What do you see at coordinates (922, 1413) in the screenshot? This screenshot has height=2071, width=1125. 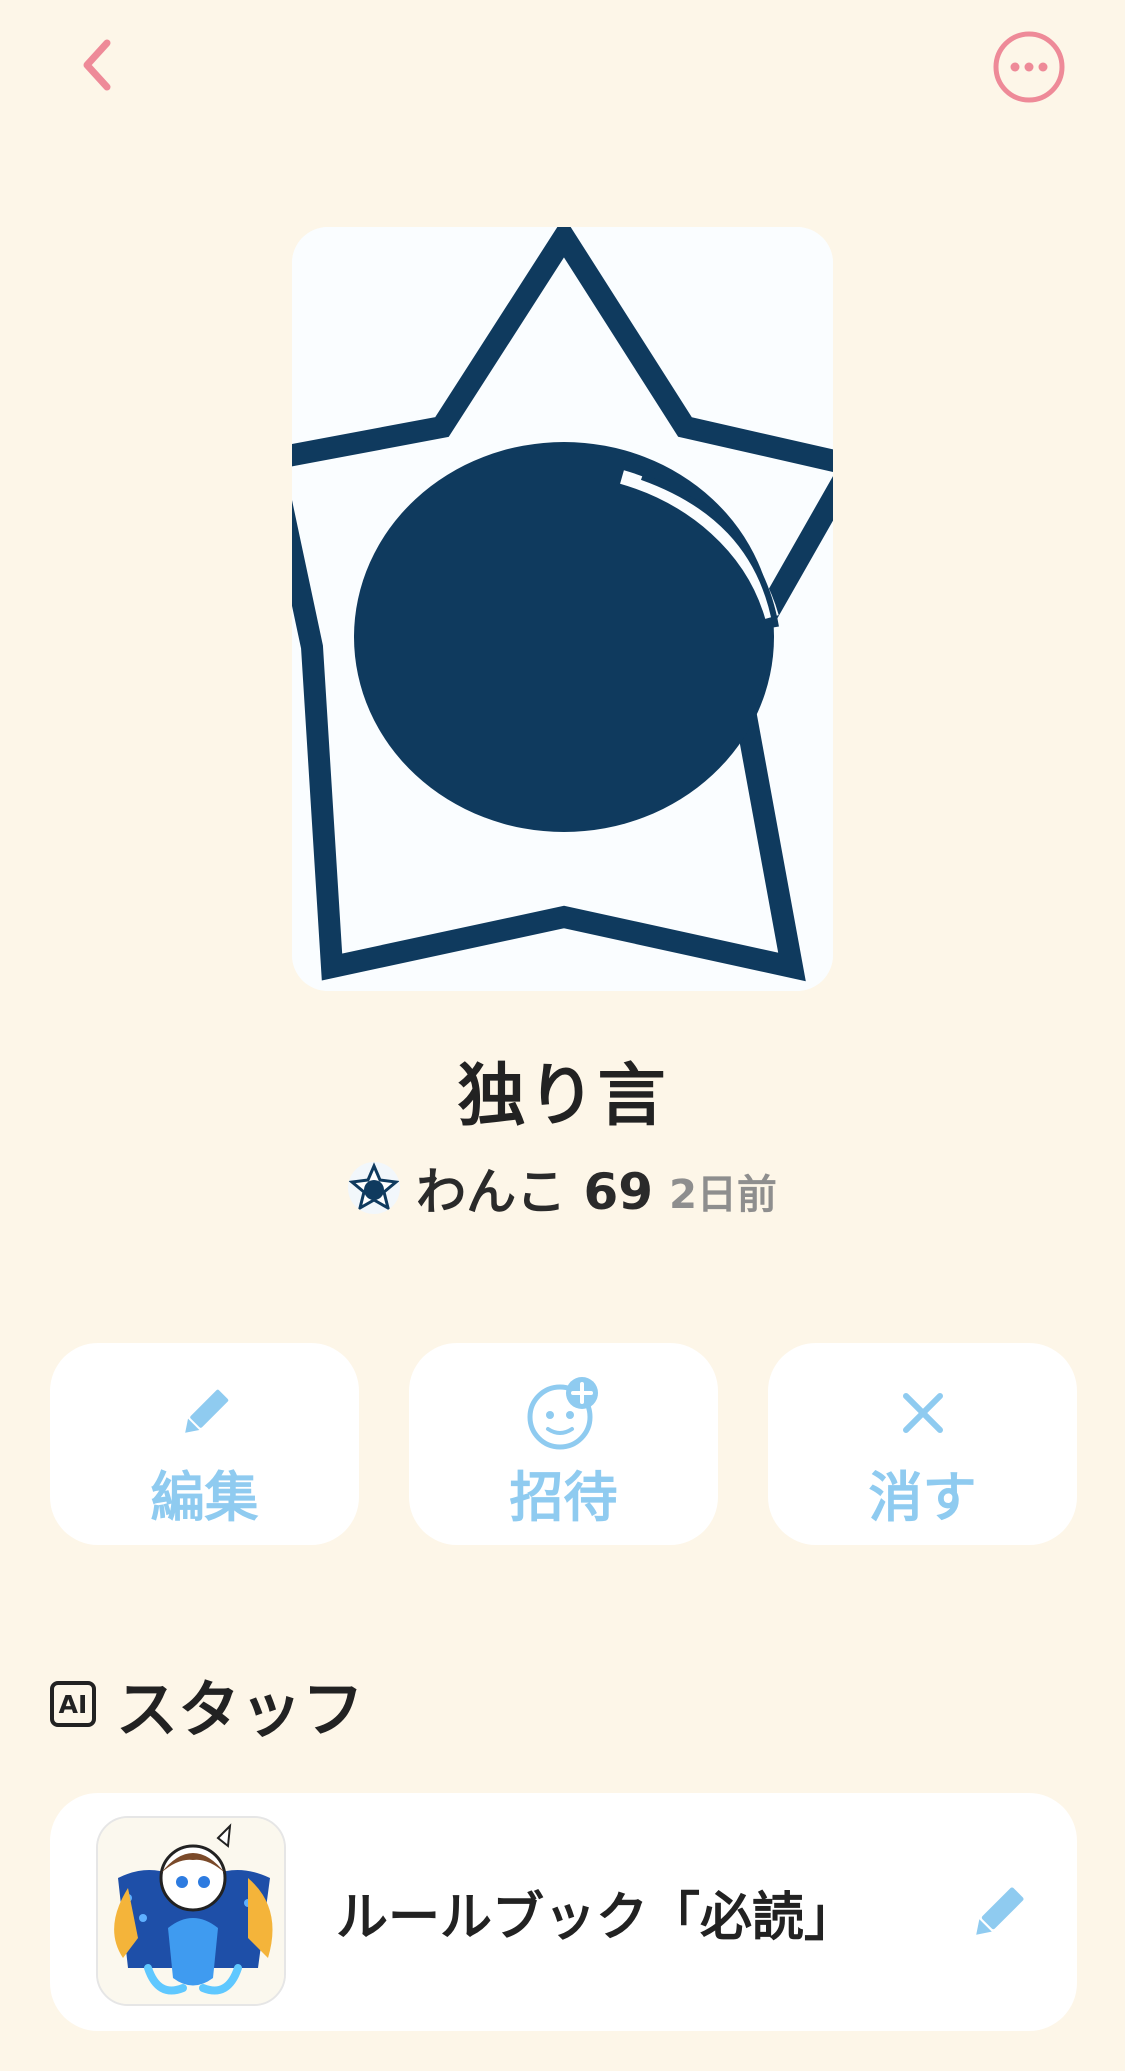 I see `close-icon` at bounding box center [922, 1413].